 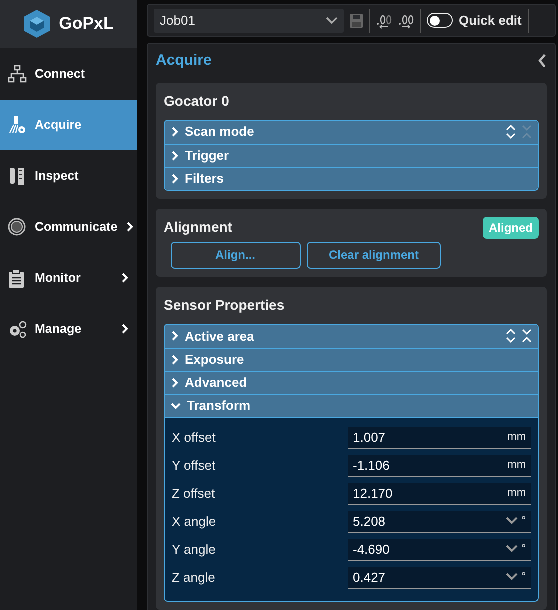 What do you see at coordinates (17, 125) in the screenshot?
I see `sensor-icon` at bounding box center [17, 125].